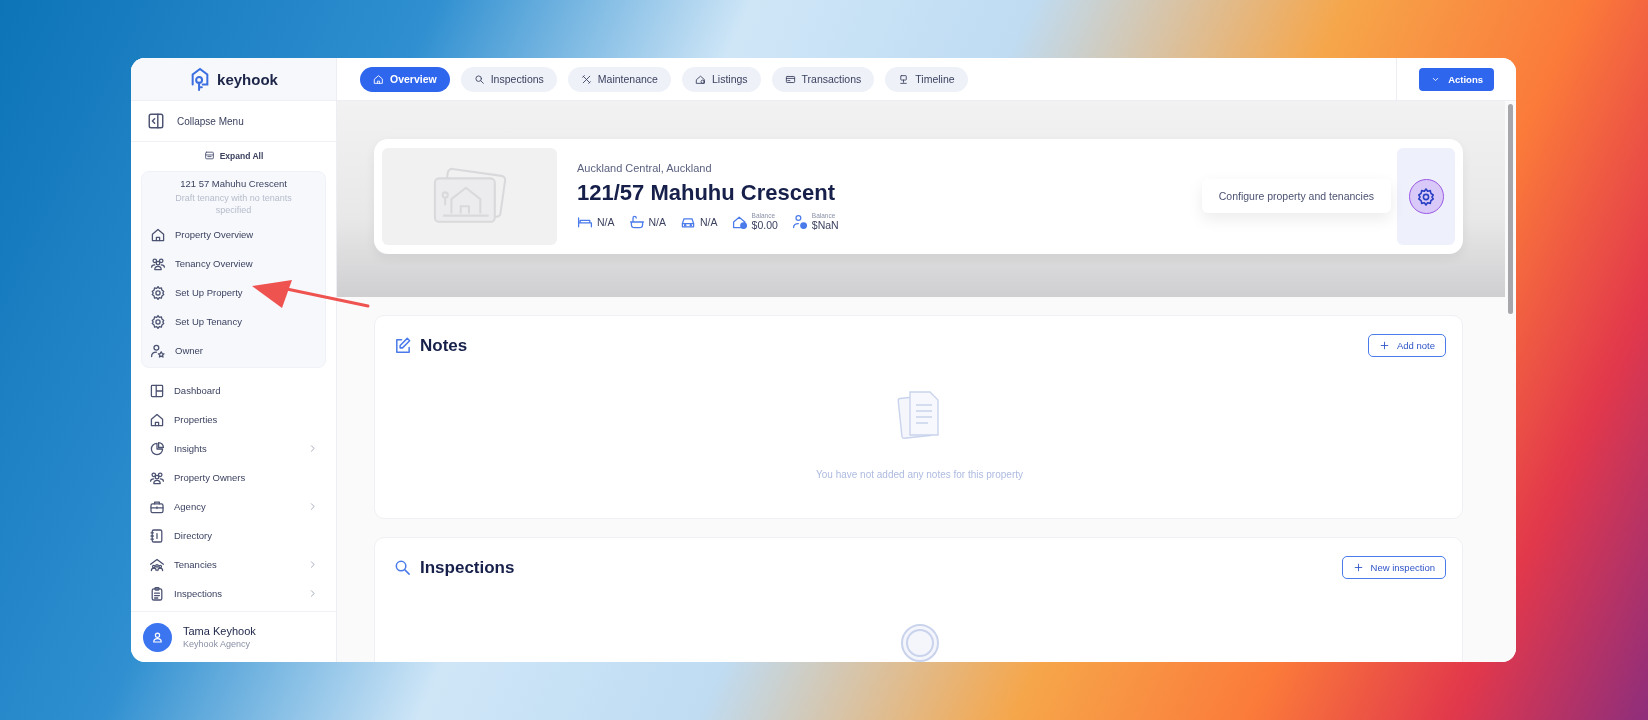  What do you see at coordinates (645, 168) in the screenshot?
I see `property-location: Auckland Central, Auckland` at bounding box center [645, 168].